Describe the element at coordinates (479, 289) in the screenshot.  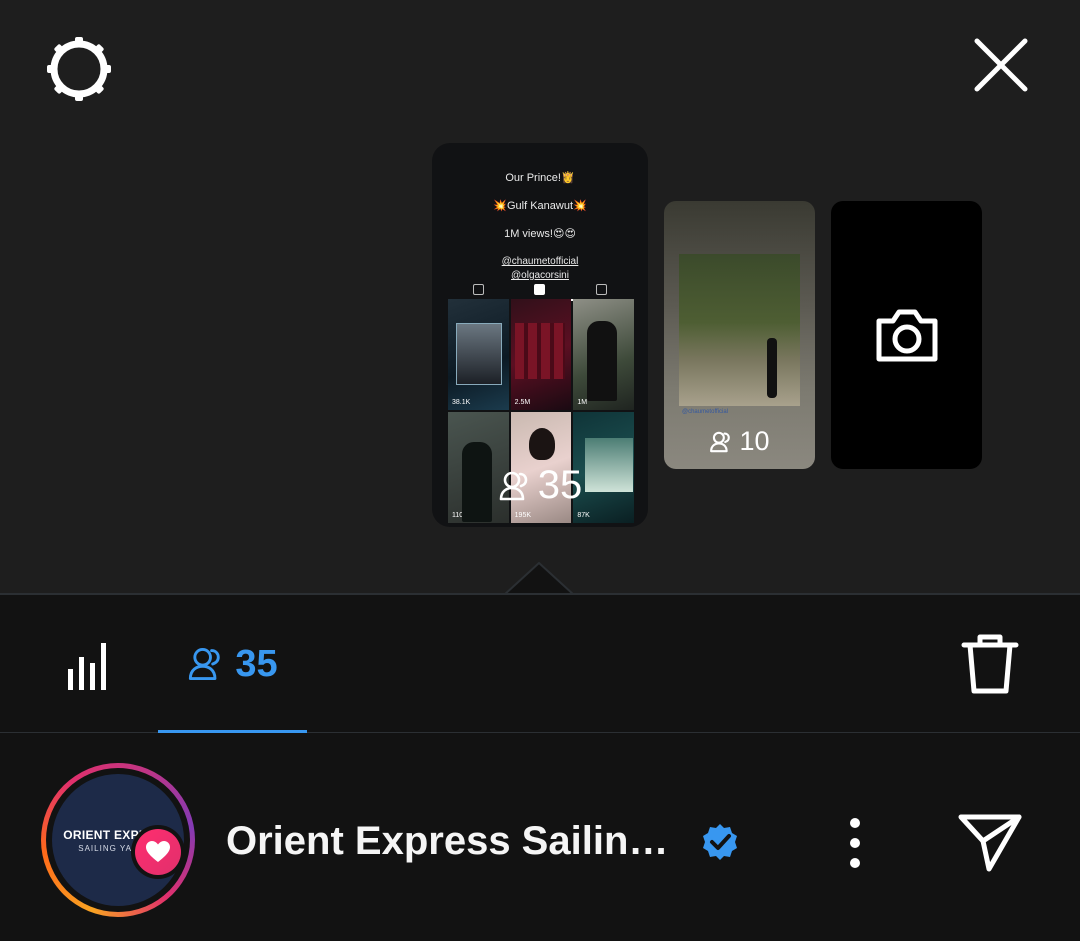
I see `grid-icon` at that location.